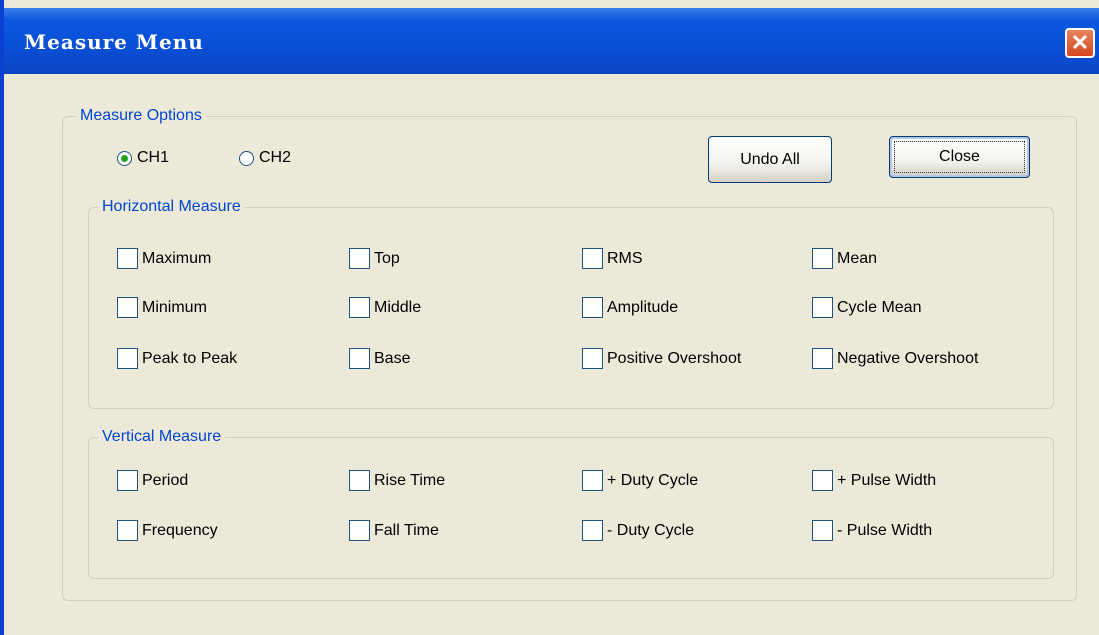  What do you see at coordinates (879, 307) in the screenshot?
I see `checkbox-label: Cycle Mean` at bounding box center [879, 307].